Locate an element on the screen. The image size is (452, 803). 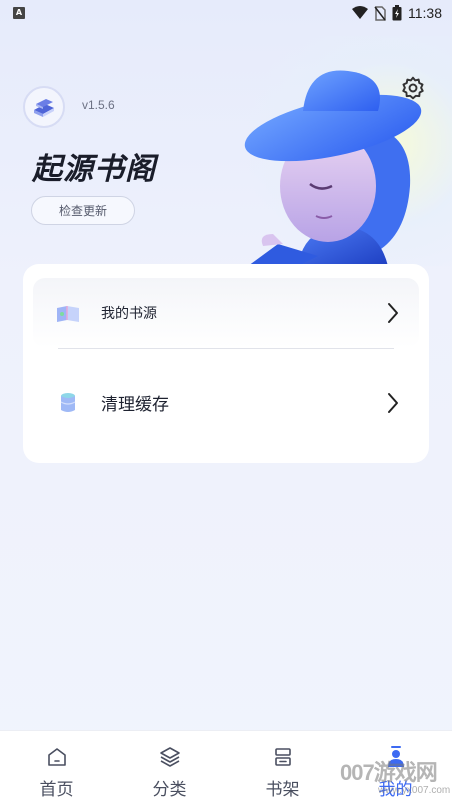
menu-item-book-source: 我的书源 is located at coordinates (226, 313).